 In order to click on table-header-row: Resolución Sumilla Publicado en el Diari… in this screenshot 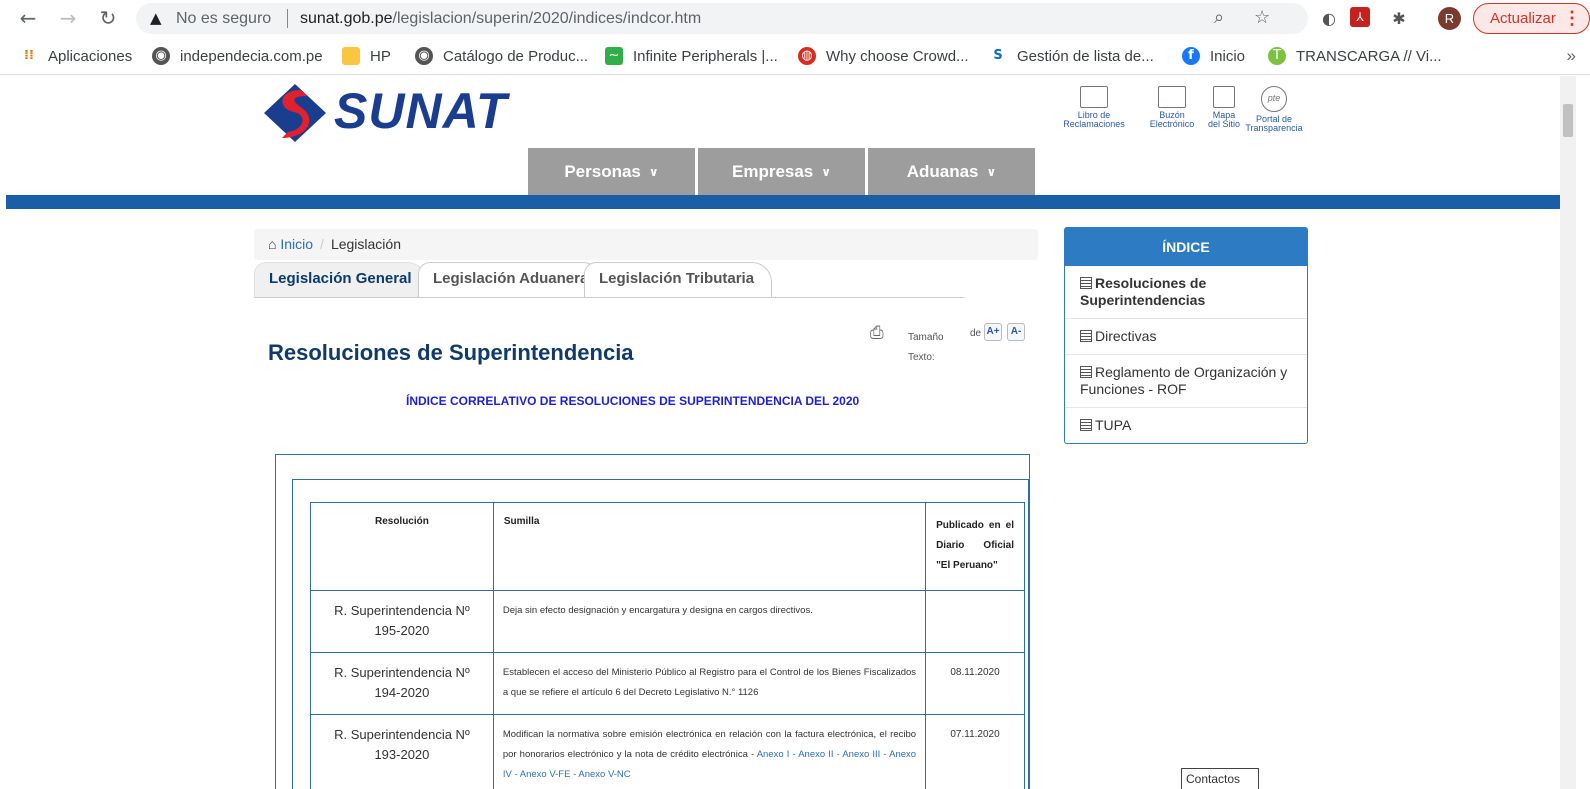, I will do `click(667, 546)`.